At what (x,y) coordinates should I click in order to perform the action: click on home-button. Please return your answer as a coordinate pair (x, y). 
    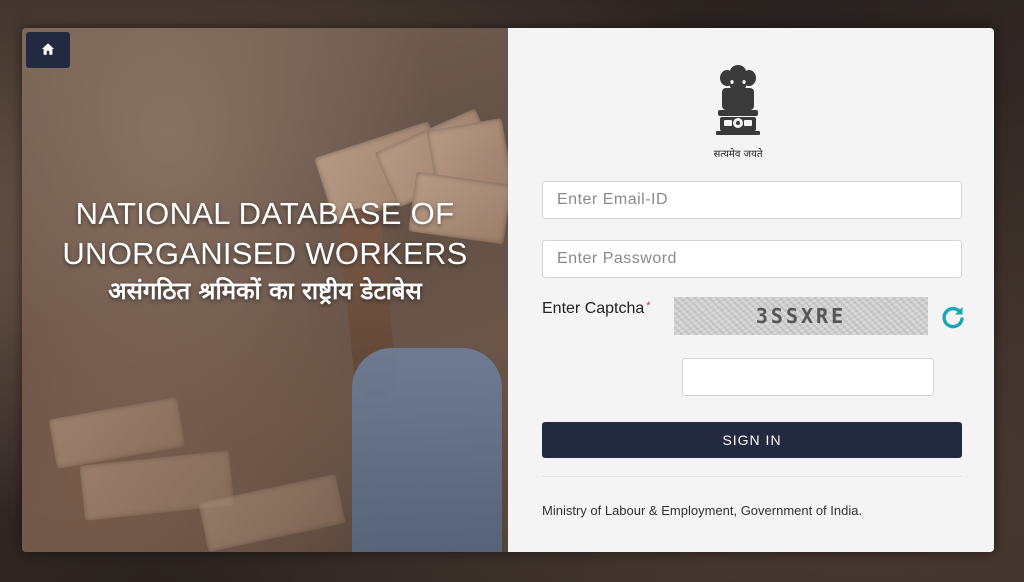
    Looking at the image, I should click on (48, 50).